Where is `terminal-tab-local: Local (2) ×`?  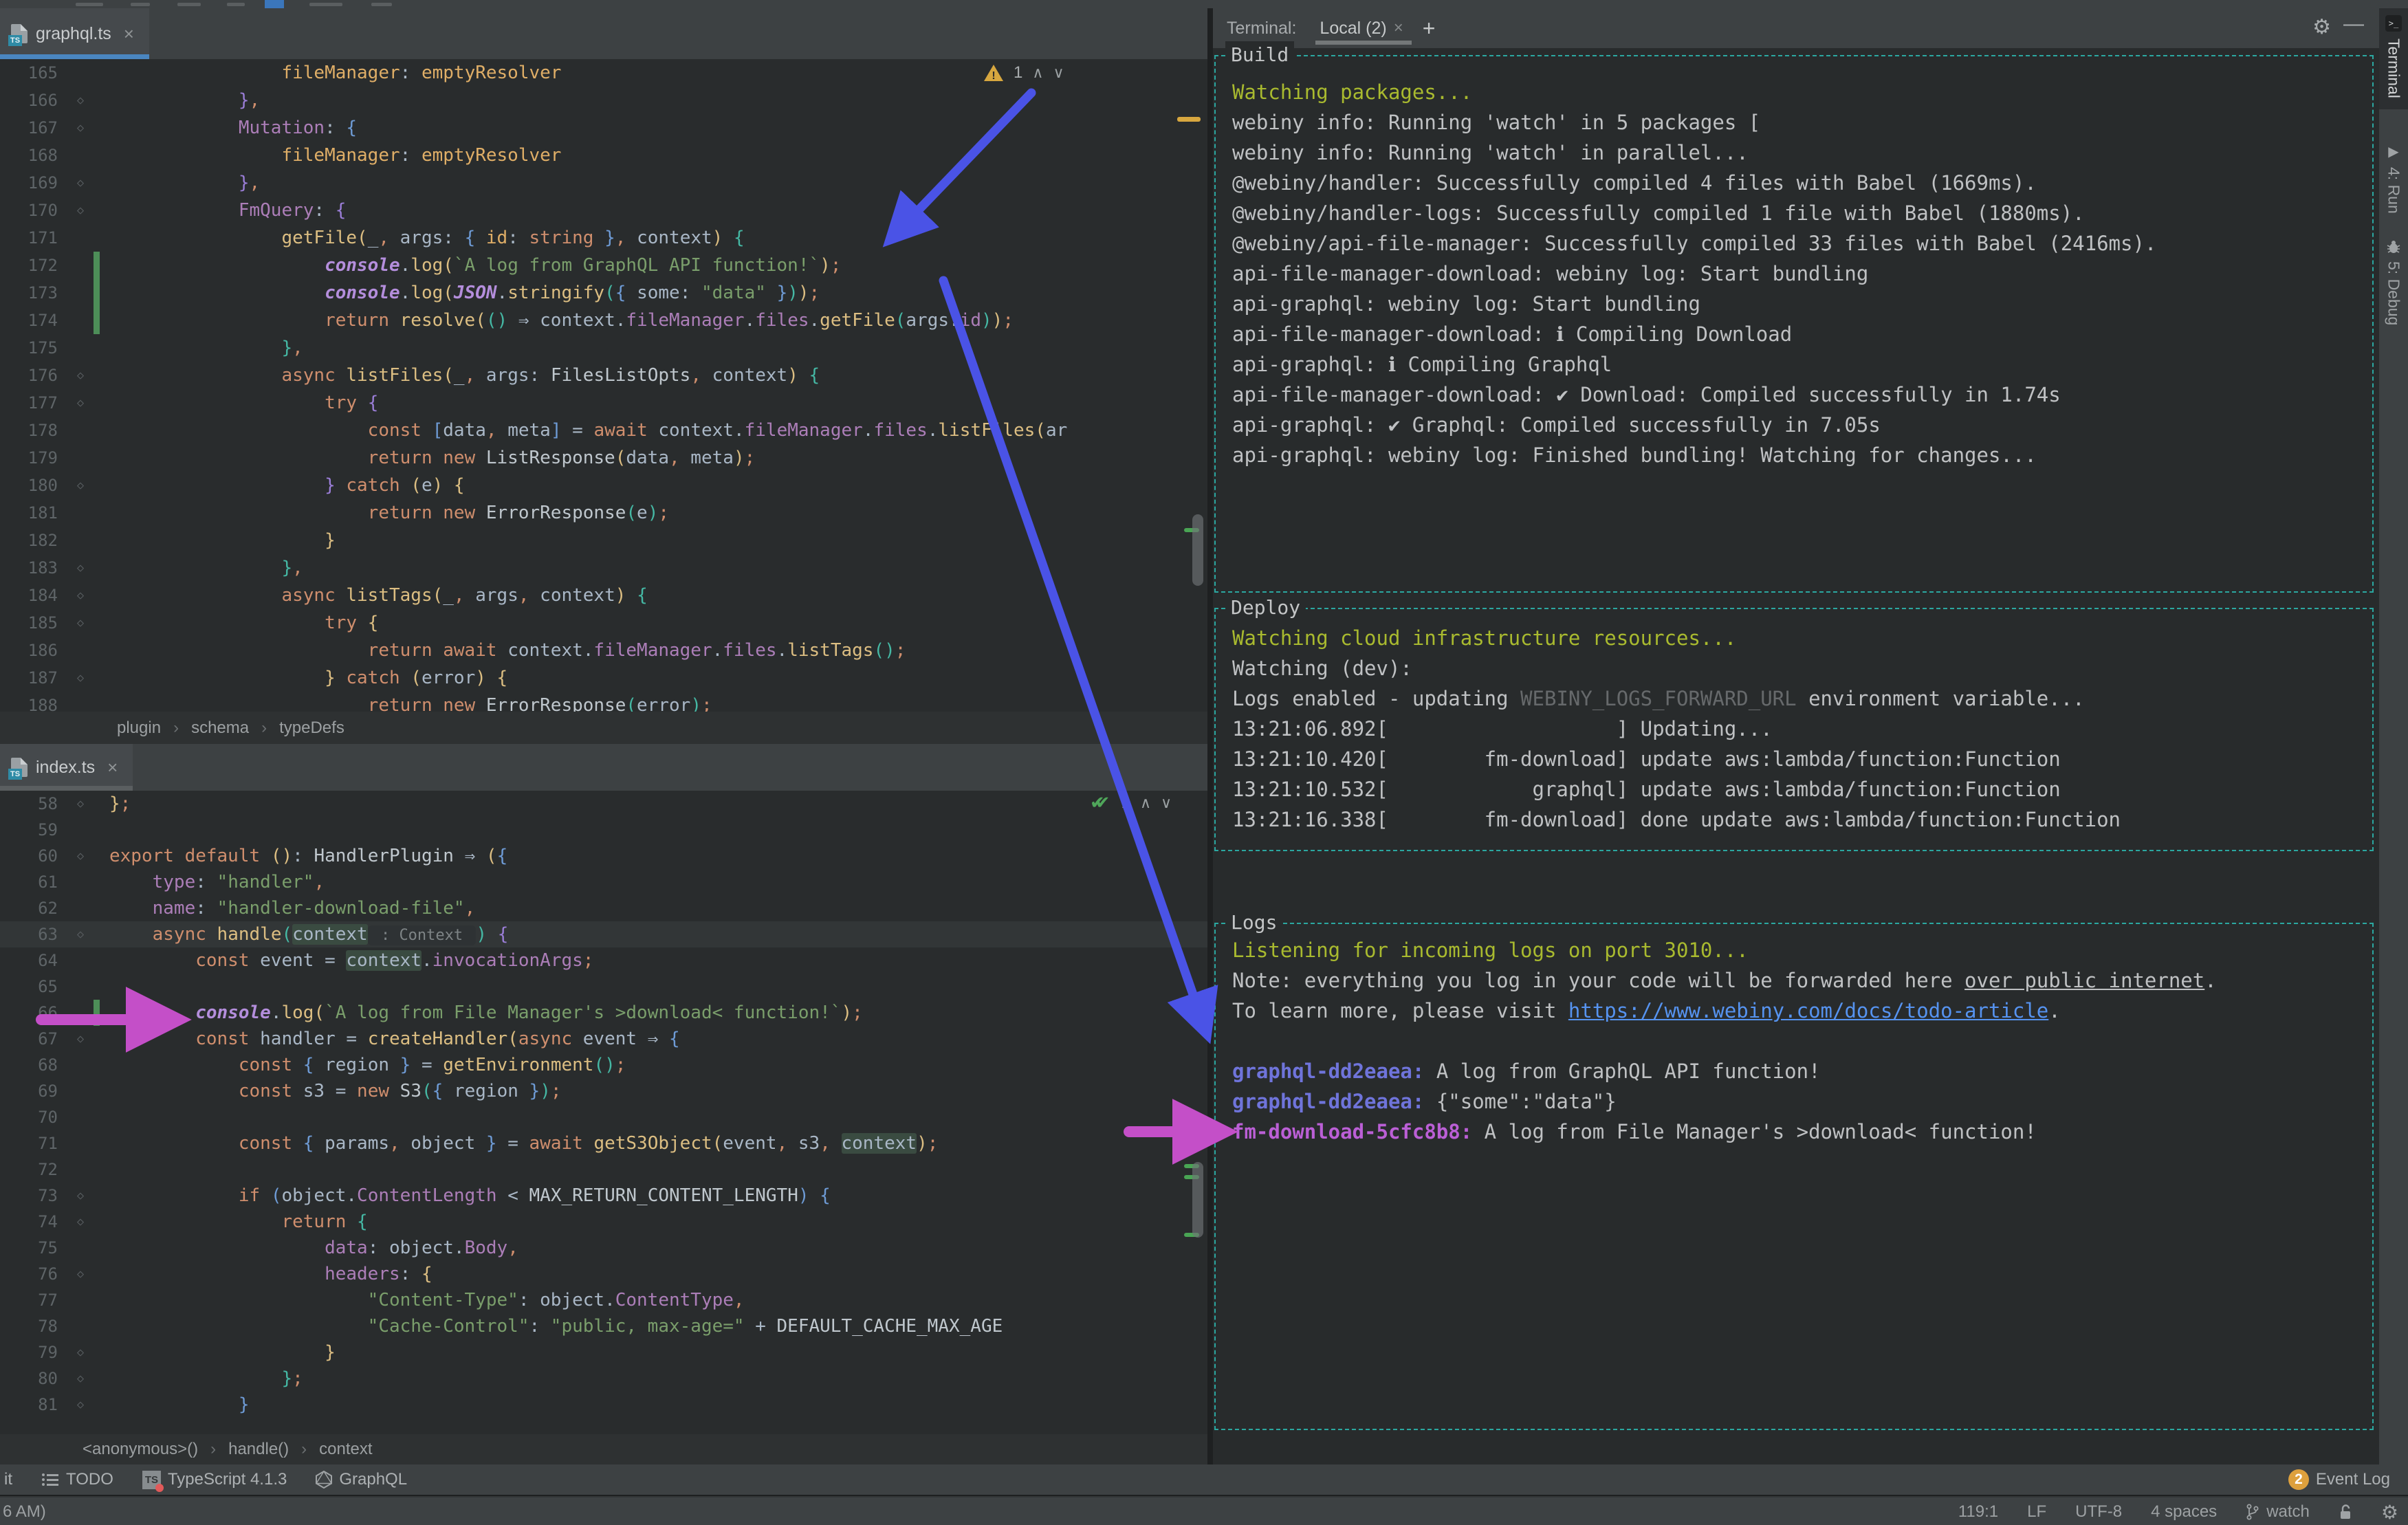
terminal-tab-local: Local (2) × is located at coordinates (1363, 32).